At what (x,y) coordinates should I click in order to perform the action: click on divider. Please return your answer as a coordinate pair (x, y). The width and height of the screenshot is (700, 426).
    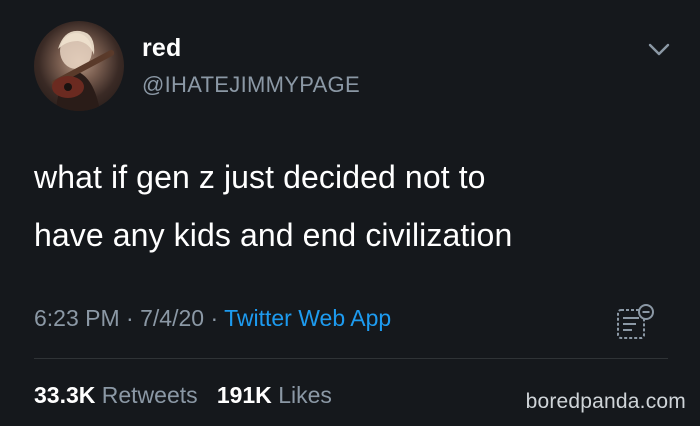
    Looking at the image, I should click on (351, 358).